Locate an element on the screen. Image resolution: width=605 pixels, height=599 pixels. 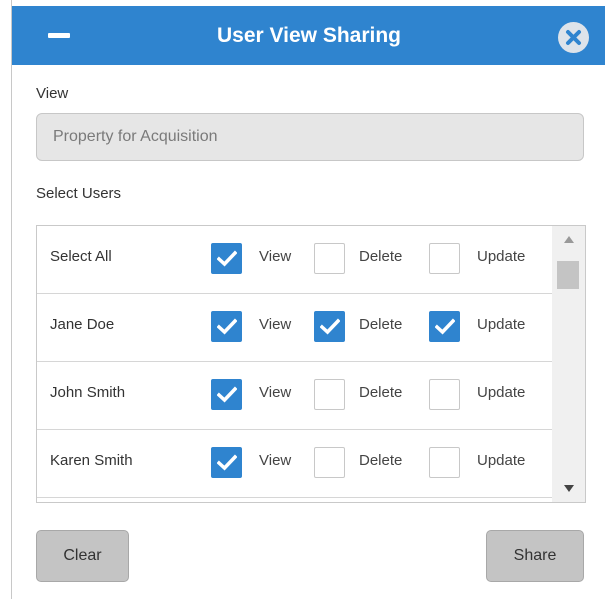
dialog-titlebar: User View Sharing is located at coordinates (308, 35).